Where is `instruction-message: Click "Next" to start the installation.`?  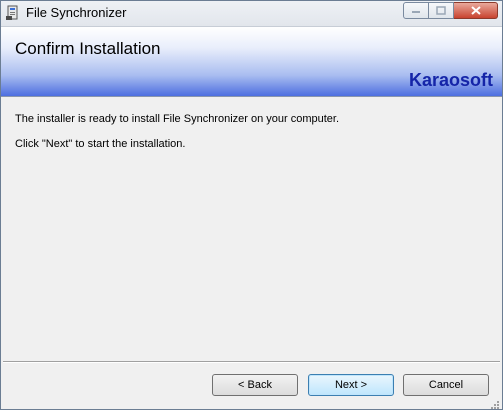
instruction-message: Click "Next" to start the installation. is located at coordinates (100, 144).